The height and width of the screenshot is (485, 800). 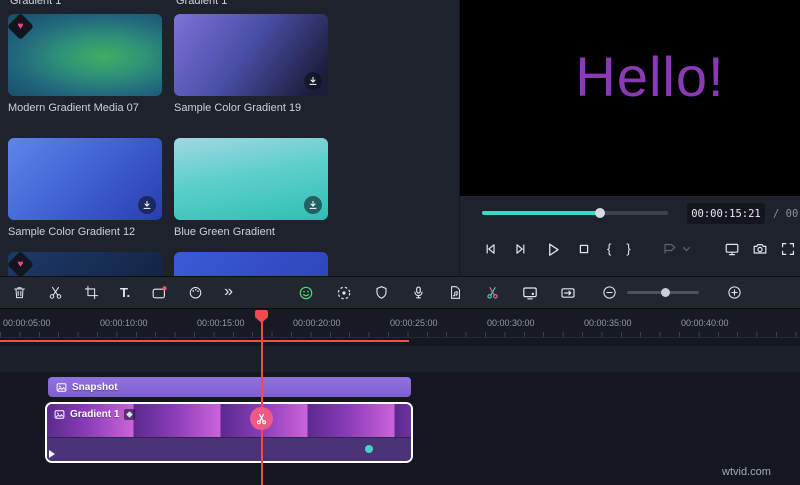 What do you see at coordinates (229, 420) in the screenshot?
I see `clip-video-section: Gradient 1` at bounding box center [229, 420].